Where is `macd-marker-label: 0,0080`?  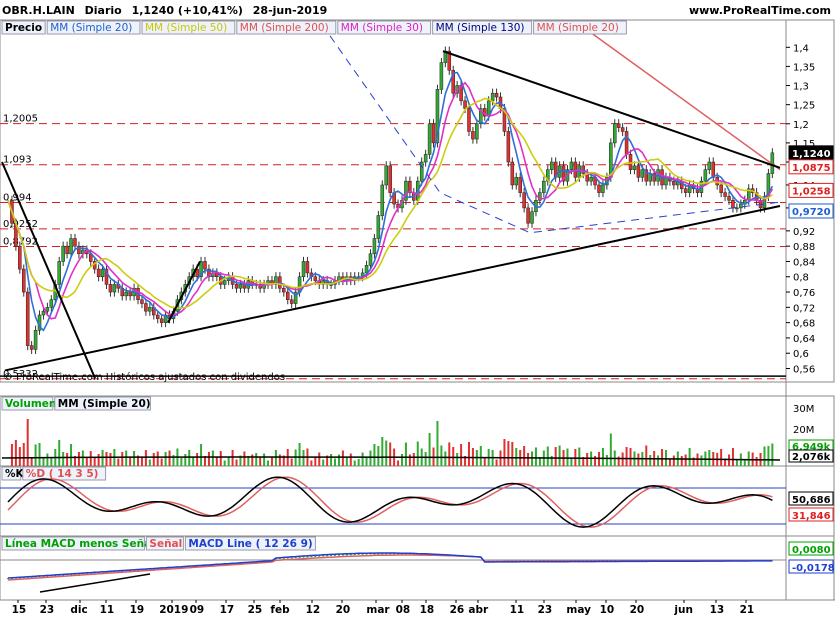 macd-marker-label: 0,0080 is located at coordinates (811, 550).